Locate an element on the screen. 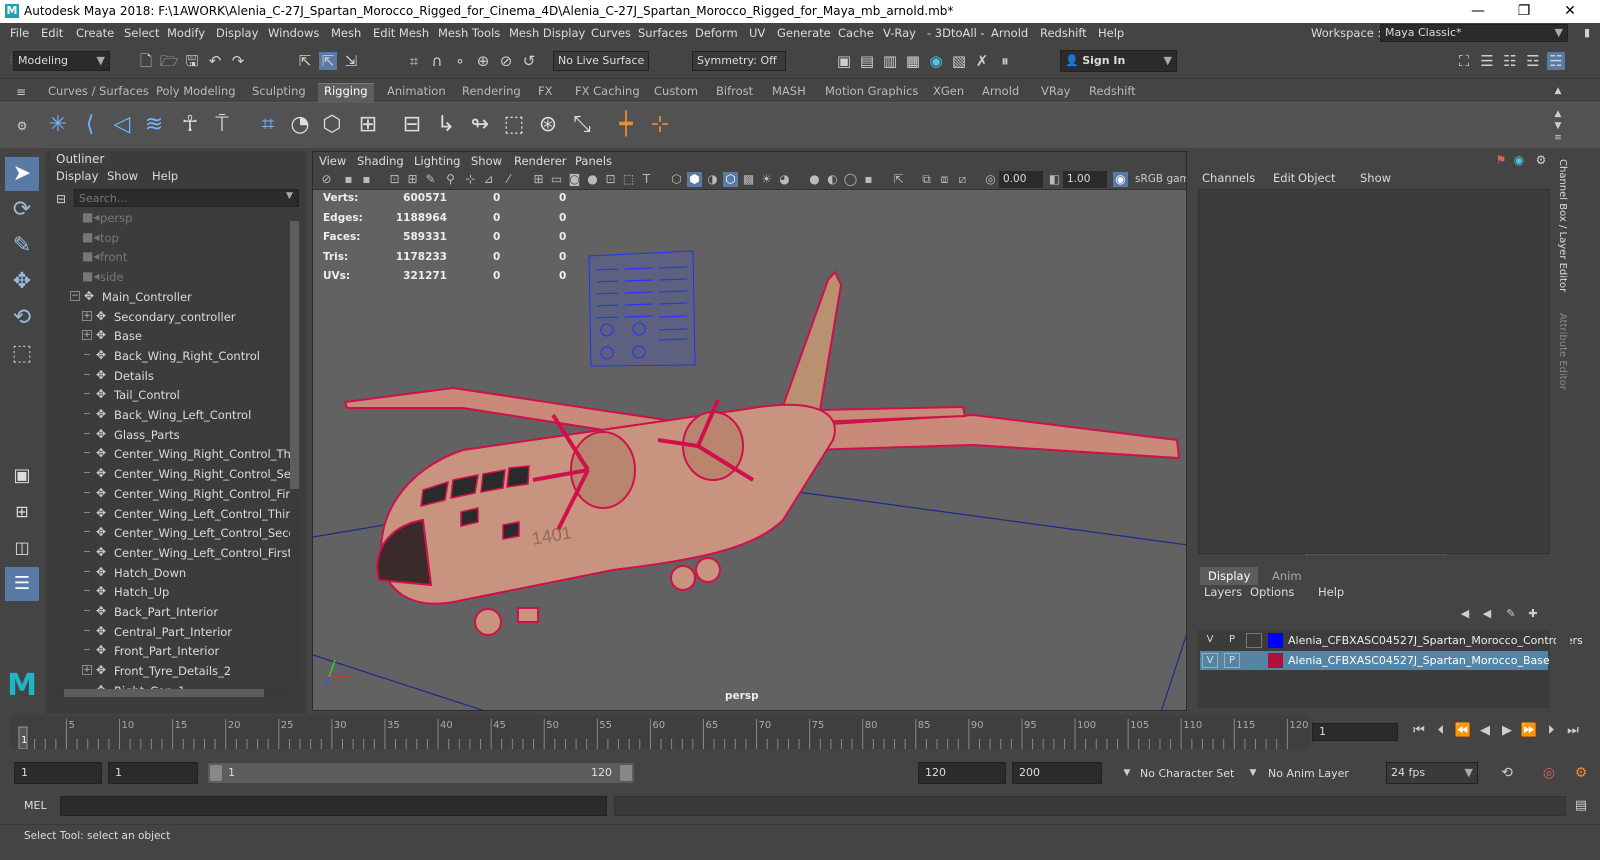  orient-constraint-icon: ⬚ is located at coordinates (514, 125).